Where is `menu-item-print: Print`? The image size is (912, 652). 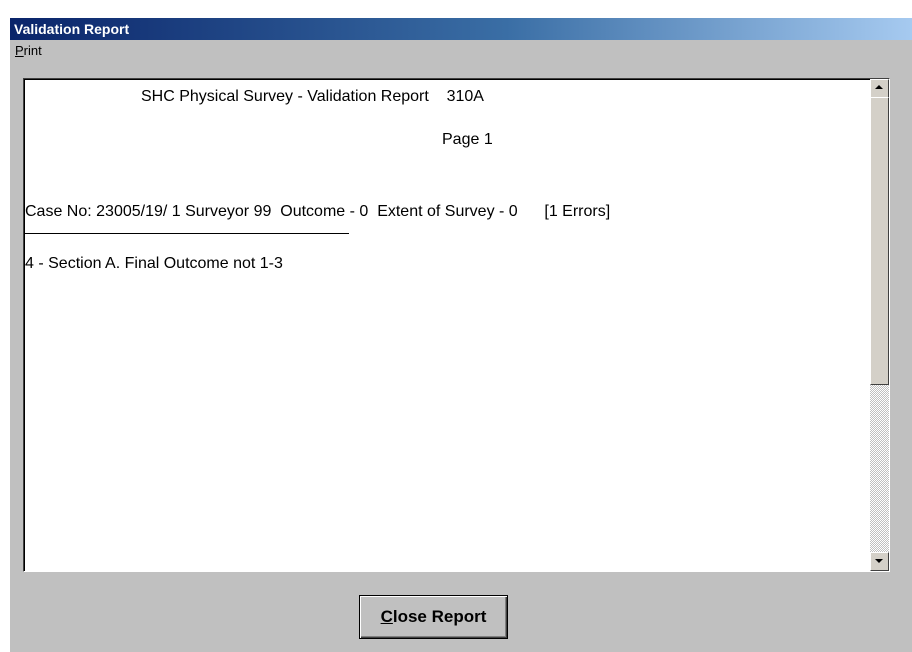 menu-item-print: Print is located at coordinates (28, 50).